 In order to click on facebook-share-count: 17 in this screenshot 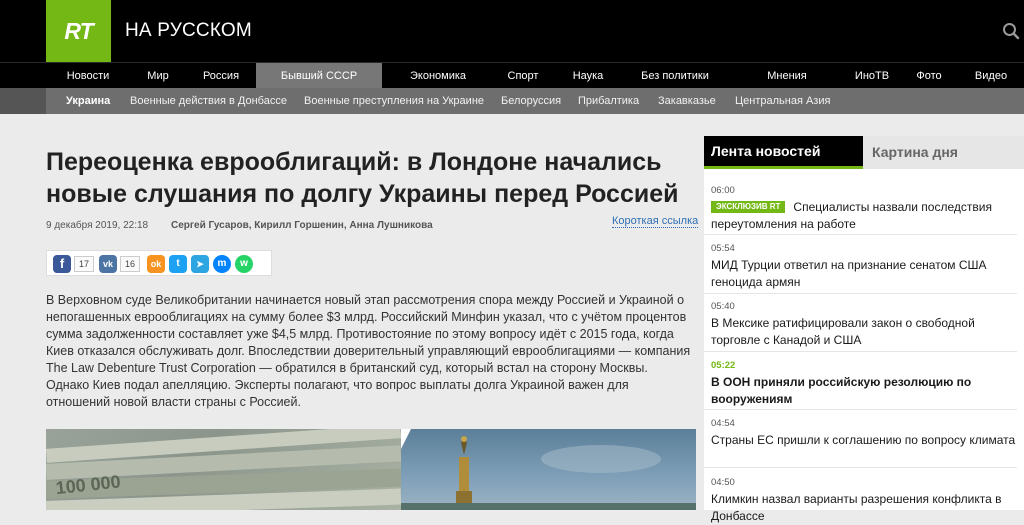, I will do `click(84, 264)`.